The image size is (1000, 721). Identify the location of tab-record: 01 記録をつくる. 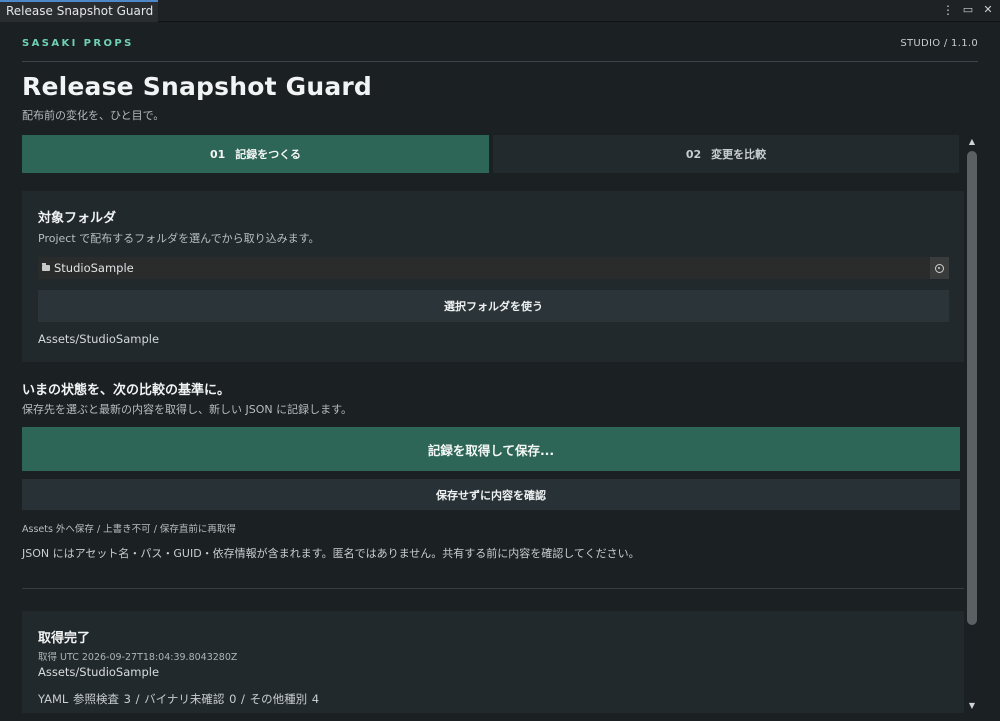
(255, 154).